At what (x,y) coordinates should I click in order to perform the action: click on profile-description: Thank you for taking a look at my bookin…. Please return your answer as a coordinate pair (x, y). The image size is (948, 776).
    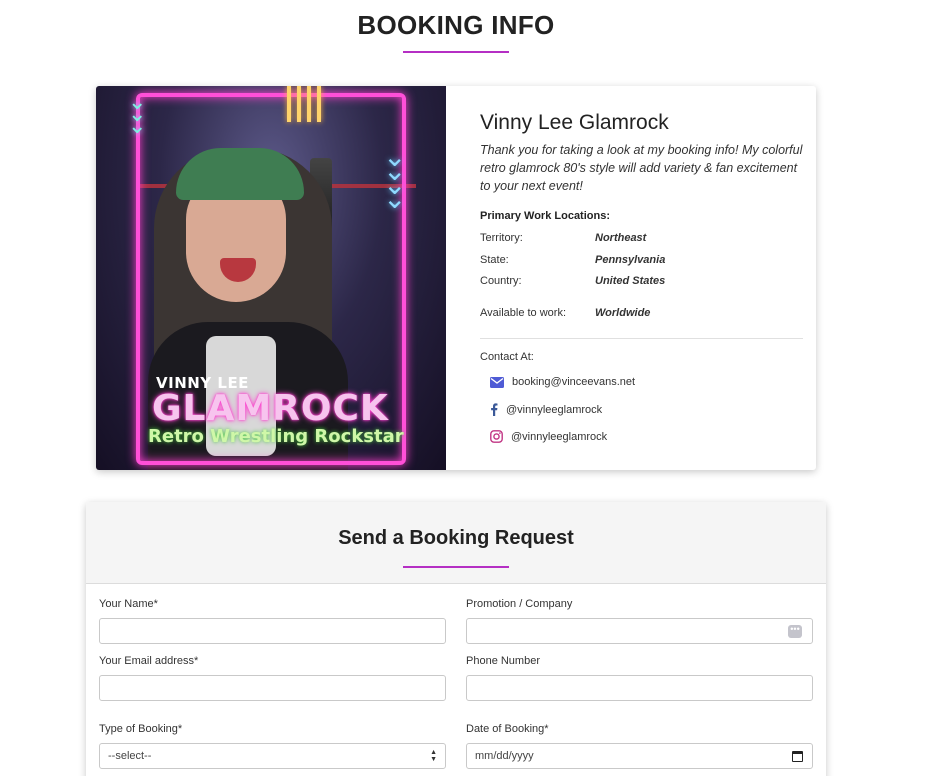
    Looking at the image, I should click on (641, 168).